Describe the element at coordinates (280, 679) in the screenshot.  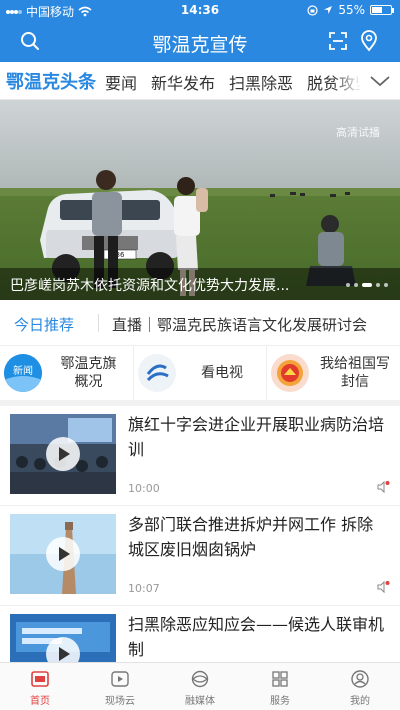
I see `grid-icon` at that location.